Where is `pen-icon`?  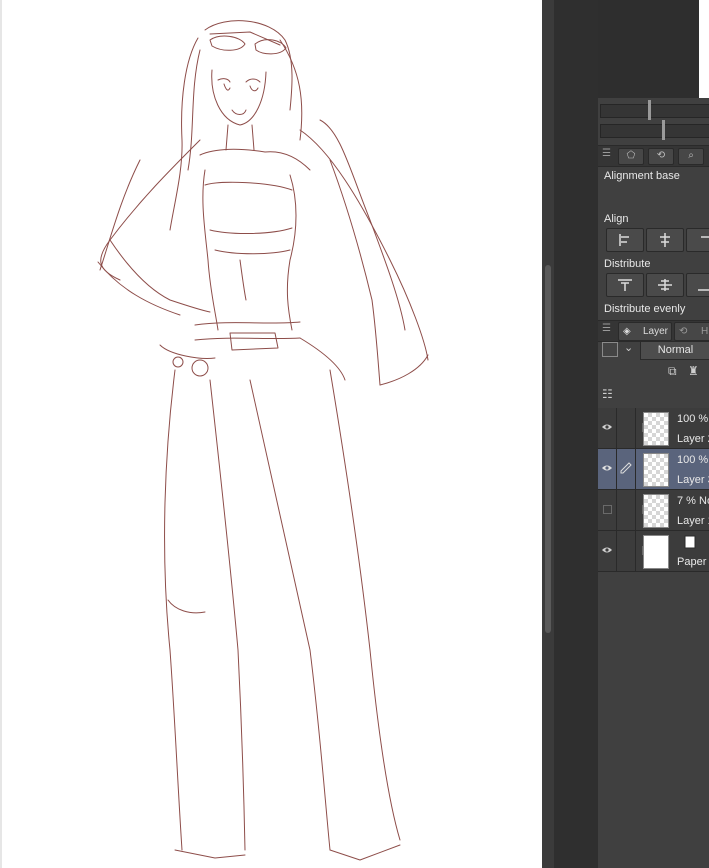
pen-icon is located at coordinates (626, 468).